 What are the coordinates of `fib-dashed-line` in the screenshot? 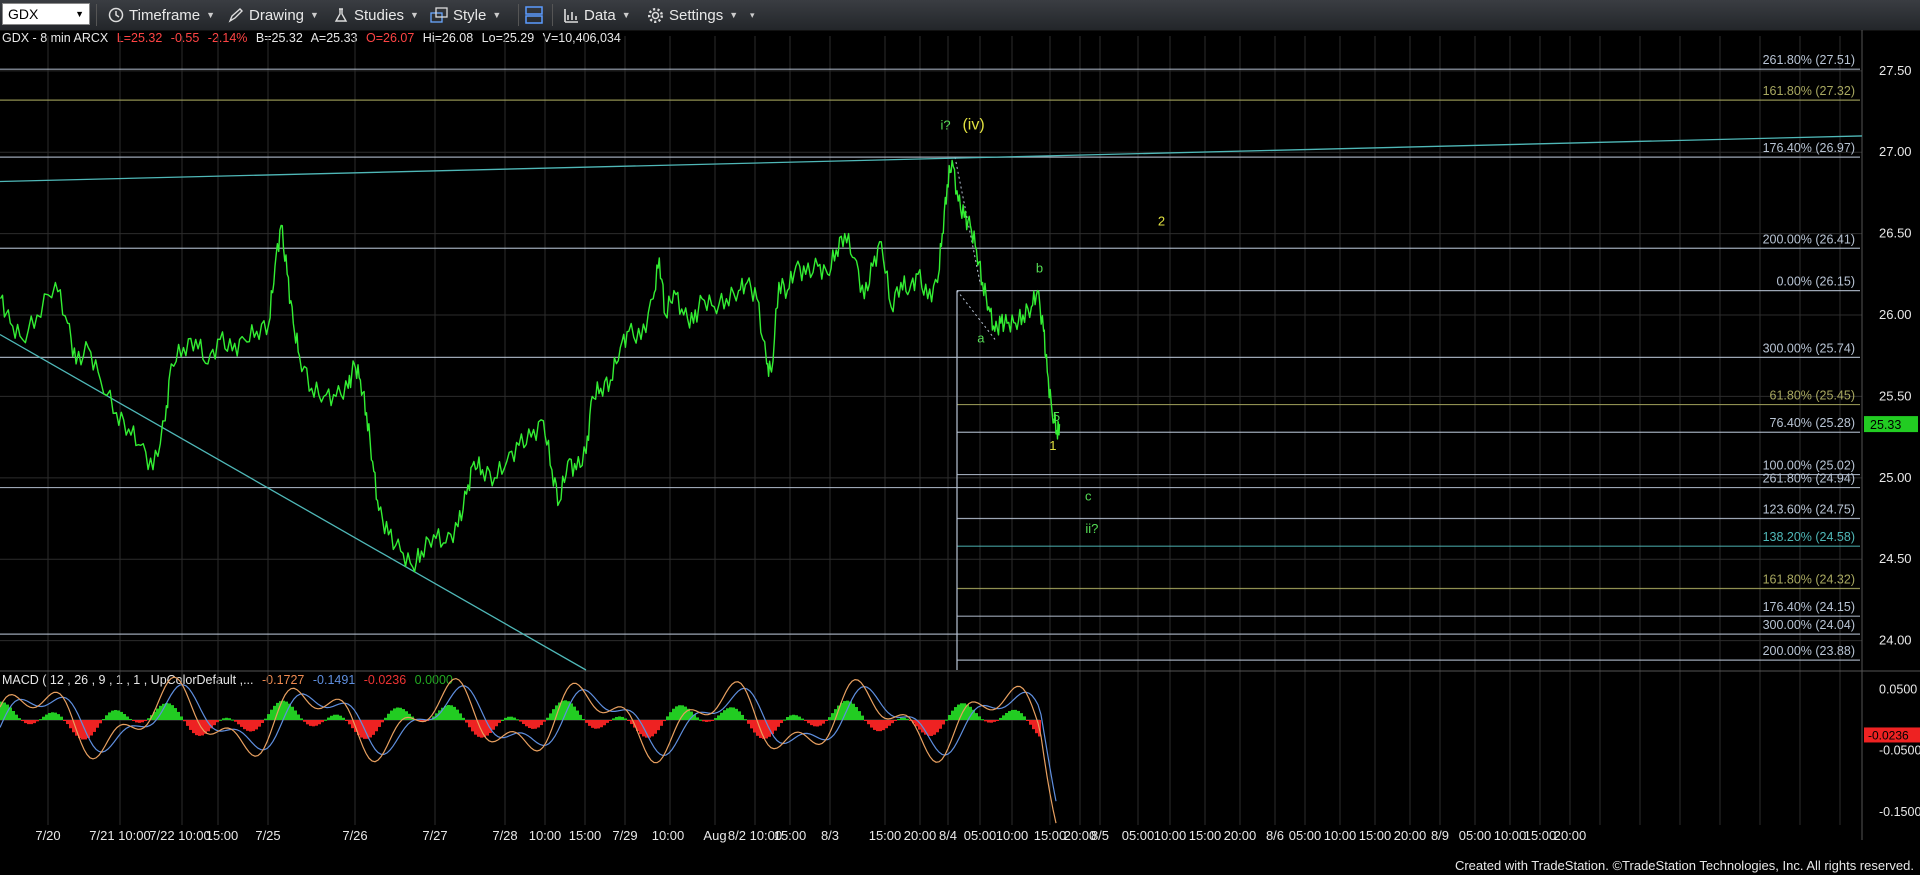 It's located at (967, 220).